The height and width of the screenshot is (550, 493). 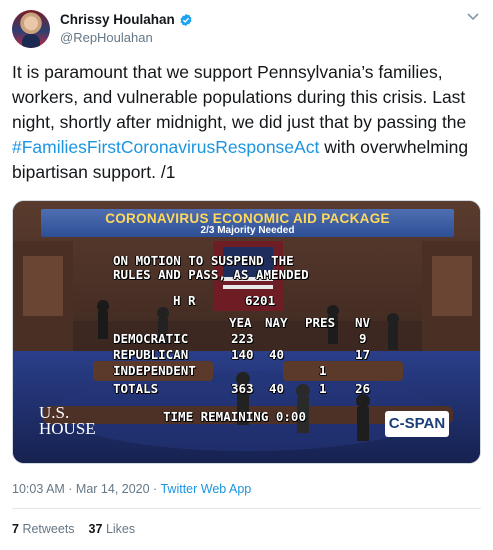 What do you see at coordinates (67, 428) in the screenshot?
I see `house-logo-line2: HOUSE` at bounding box center [67, 428].